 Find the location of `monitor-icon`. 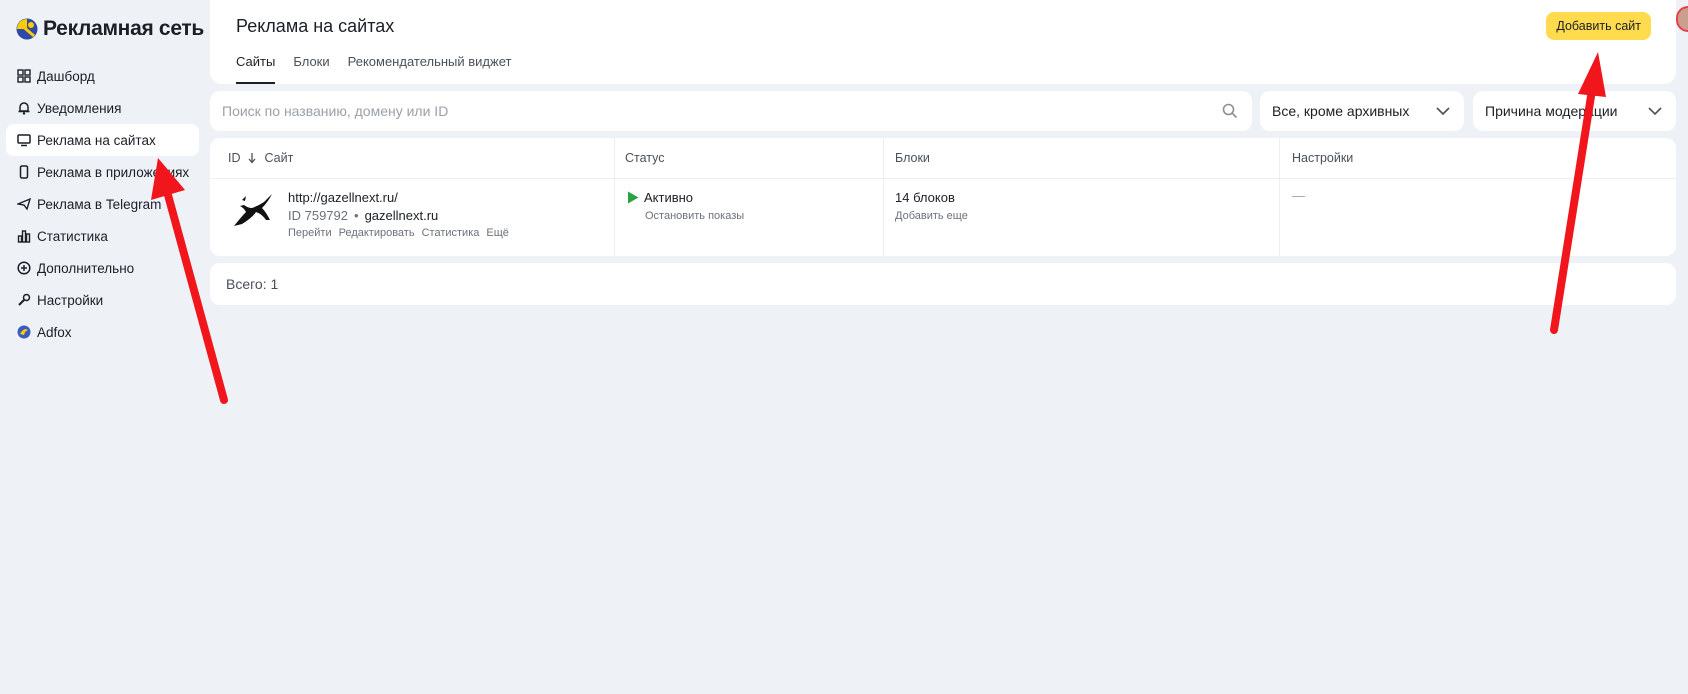

monitor-icon is located at coordinates (23, 140).